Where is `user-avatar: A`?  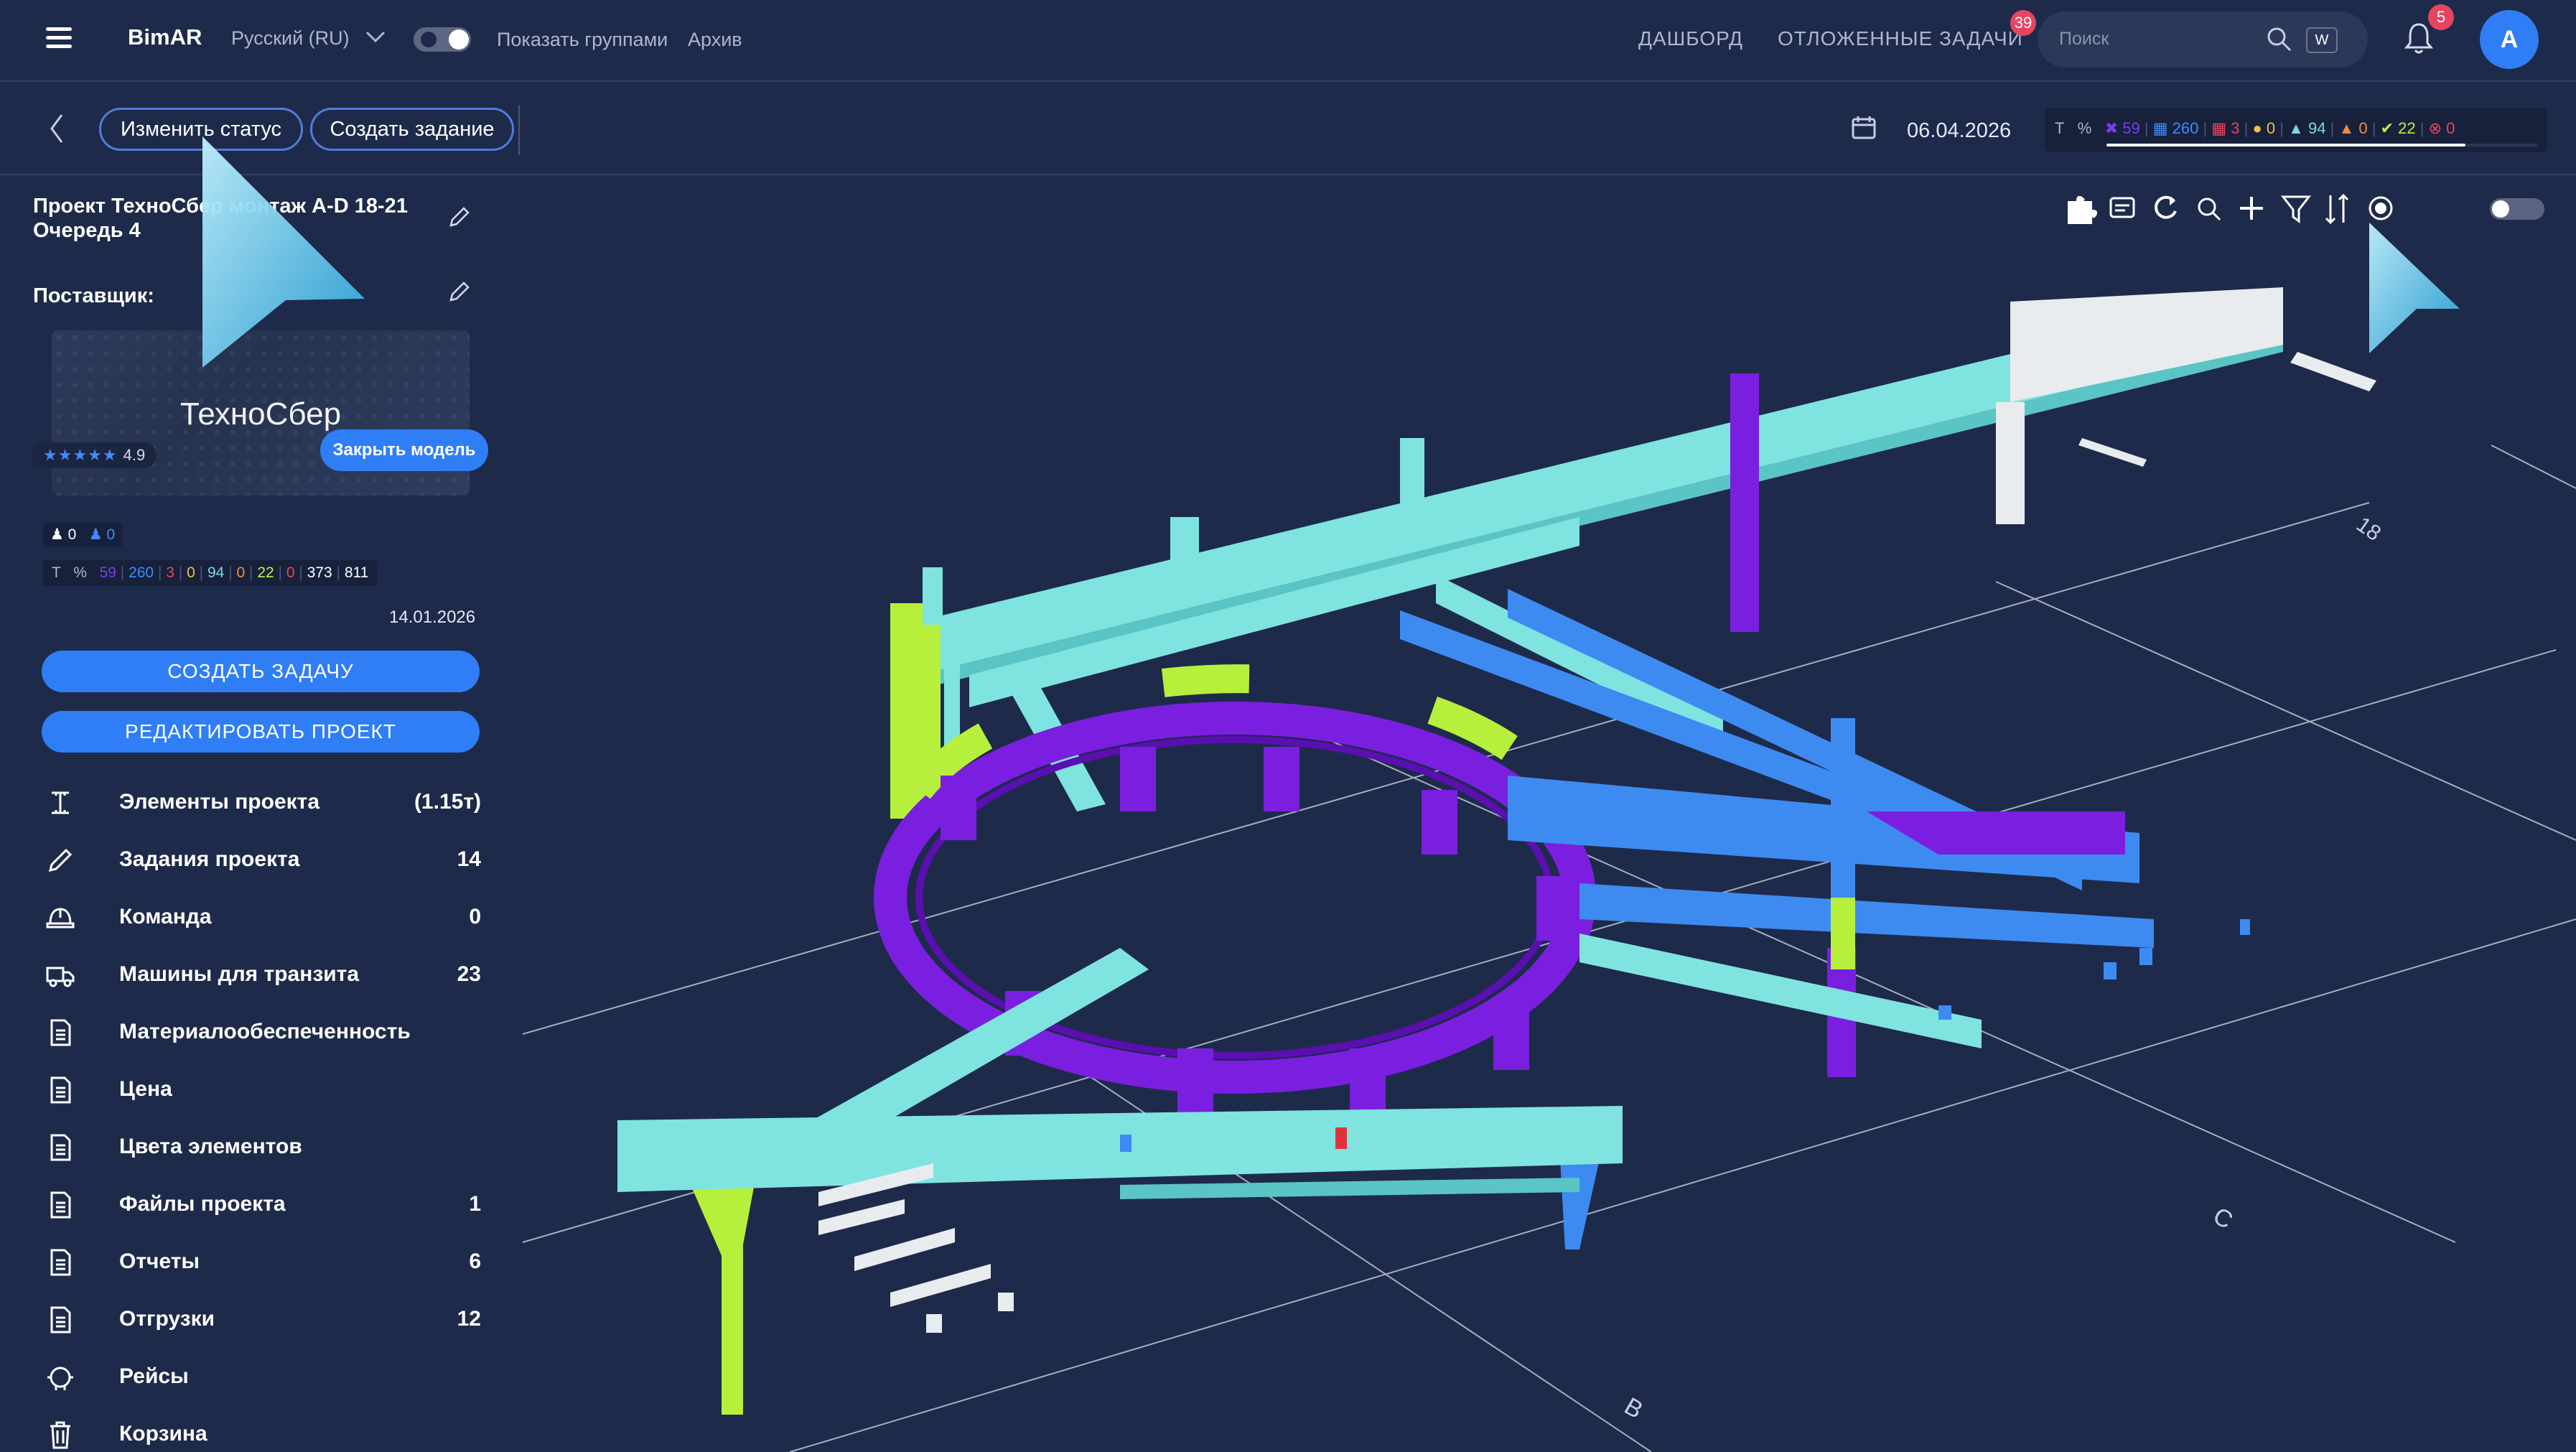
user-avatar: A is located at coordinates (2509, 39).